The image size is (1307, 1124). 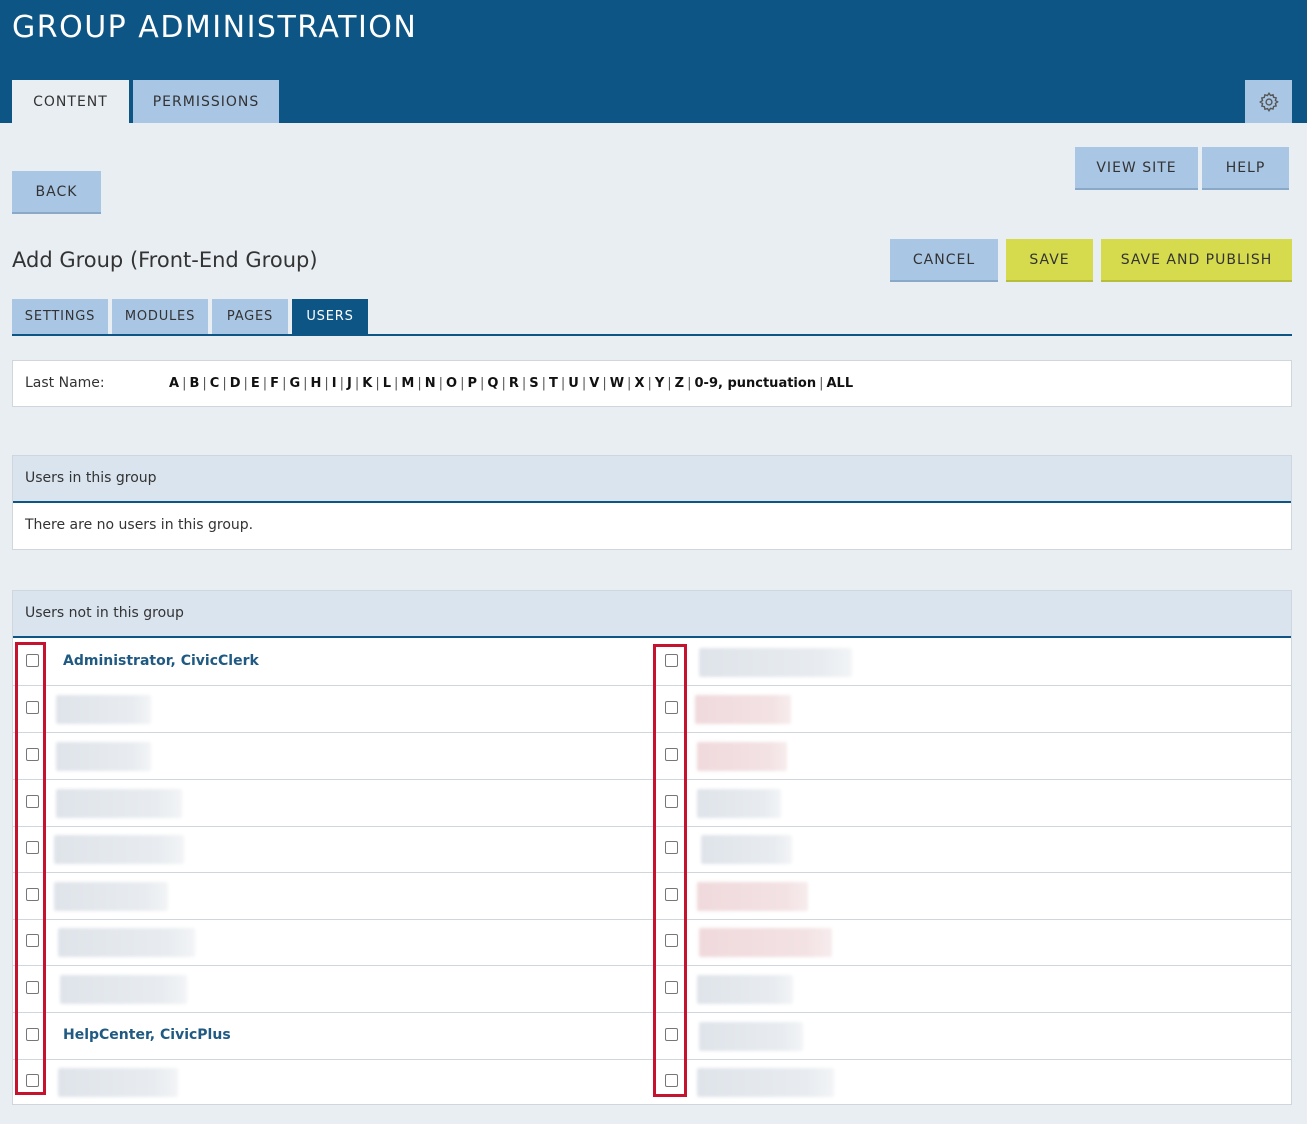 What do you see at coordinates (194, 383) in the screenshot?
I see `letter-link: B` at bounding box center [194, 383].